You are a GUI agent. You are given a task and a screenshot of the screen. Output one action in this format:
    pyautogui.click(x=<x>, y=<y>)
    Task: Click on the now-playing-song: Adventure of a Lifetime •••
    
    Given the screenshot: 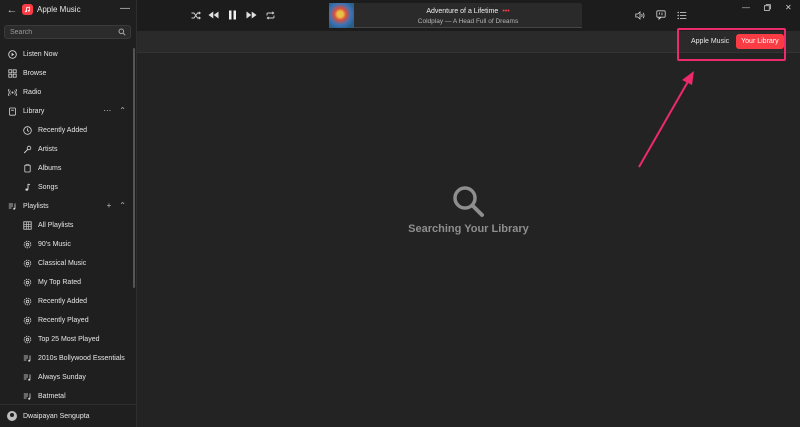 What is the action you would take?
    pyautogui.click(x=468, y=11)
    